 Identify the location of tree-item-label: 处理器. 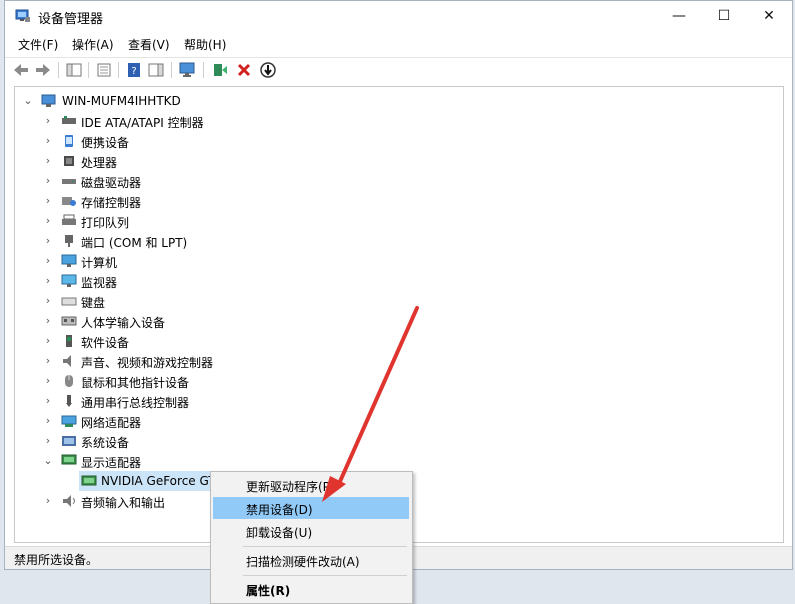
(99, 163).